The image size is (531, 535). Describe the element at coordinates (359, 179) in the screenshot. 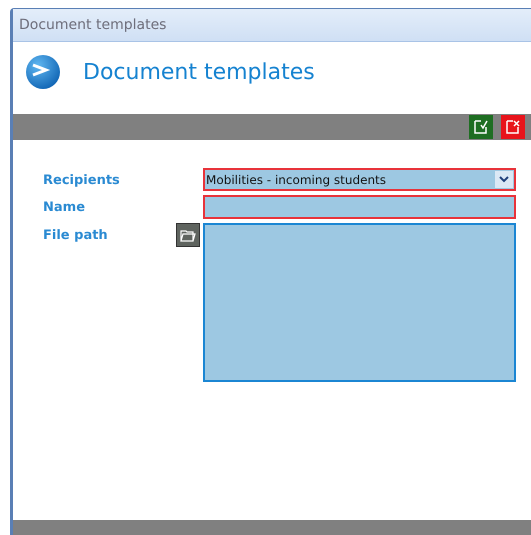

I see `recipients-dropdown: Mobilities - incoming students` at that location.